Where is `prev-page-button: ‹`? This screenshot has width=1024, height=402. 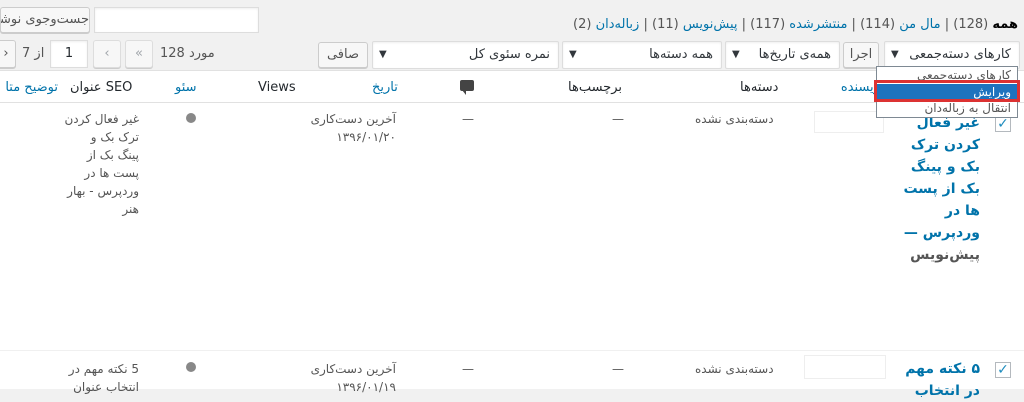 prev-page-button: ‹ is located at coordinates (107, 54).